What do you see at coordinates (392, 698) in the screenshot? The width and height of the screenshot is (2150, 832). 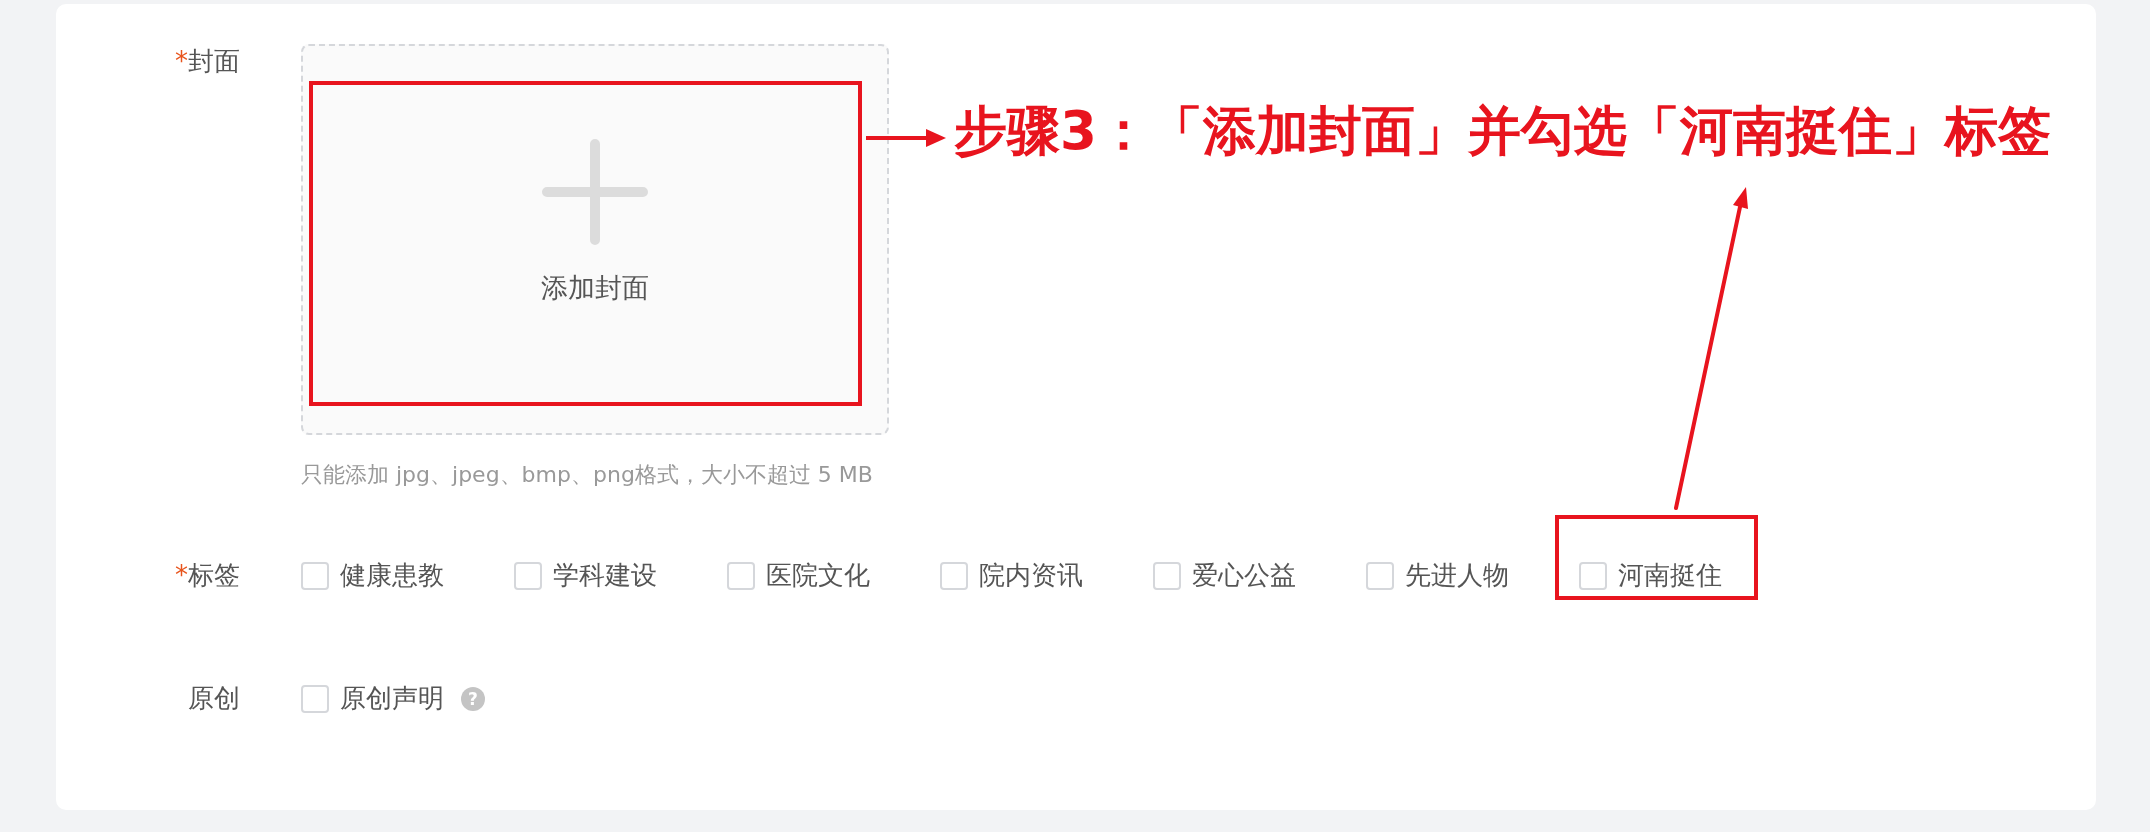 I see `checkbox-label: 原创声明` at bounding box center [392, 698].